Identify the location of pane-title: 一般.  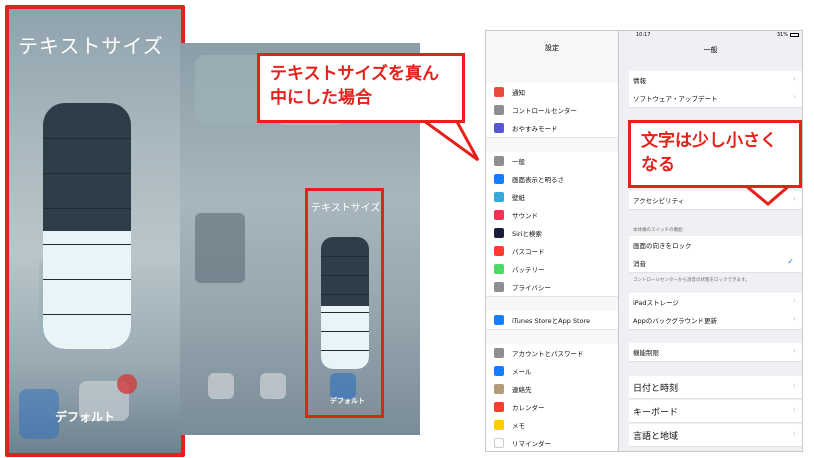
(710, 50).